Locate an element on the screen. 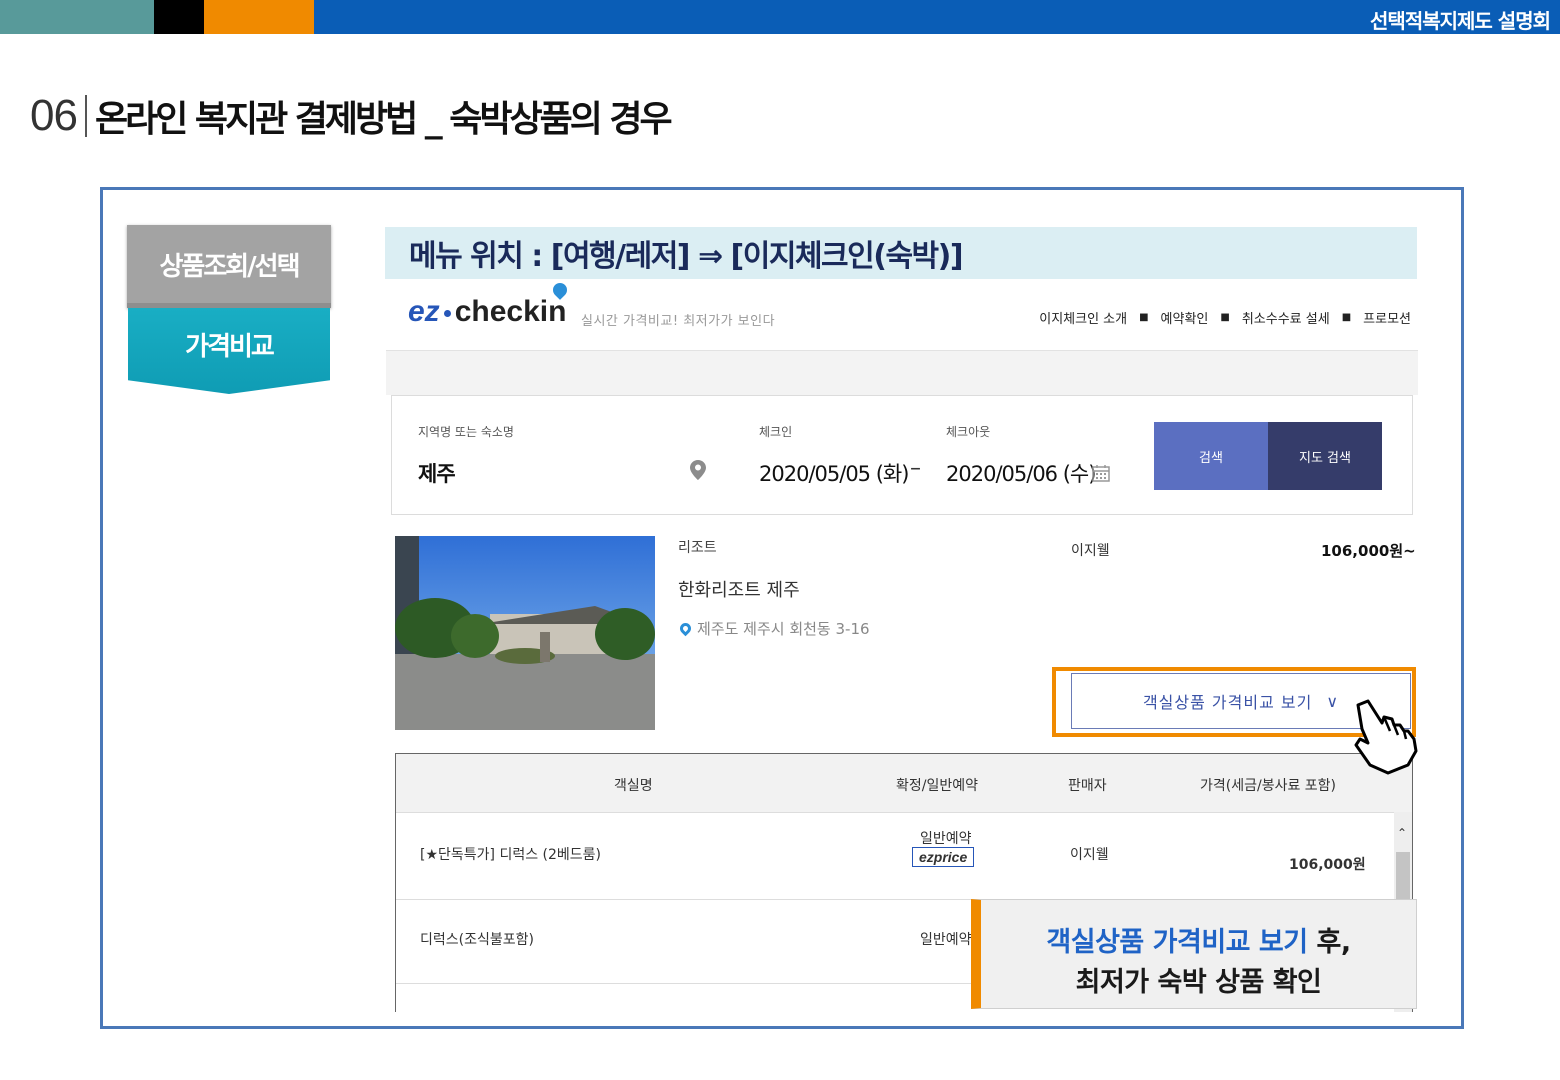  nav-item-promotion: 프로모션 is located at coordinates (1387, 317).